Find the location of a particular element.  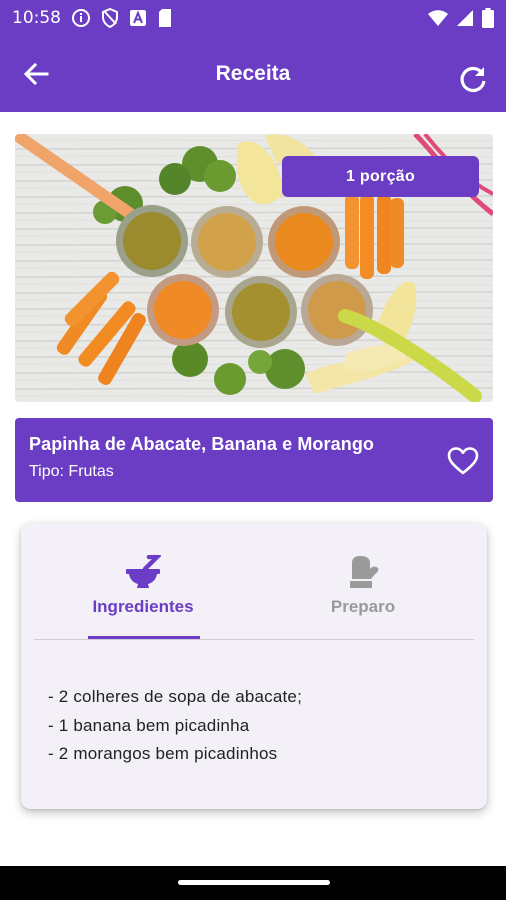

font-icon is located at coordinates (138, 18).